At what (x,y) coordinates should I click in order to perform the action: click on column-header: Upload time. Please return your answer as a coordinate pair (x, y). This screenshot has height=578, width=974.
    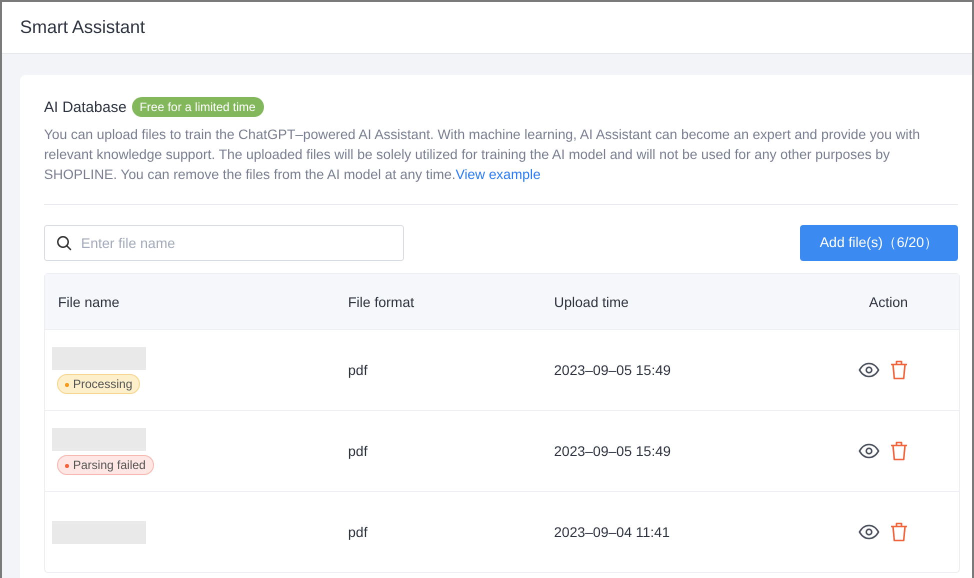
    Looking at the image, I should click on (591, 302).